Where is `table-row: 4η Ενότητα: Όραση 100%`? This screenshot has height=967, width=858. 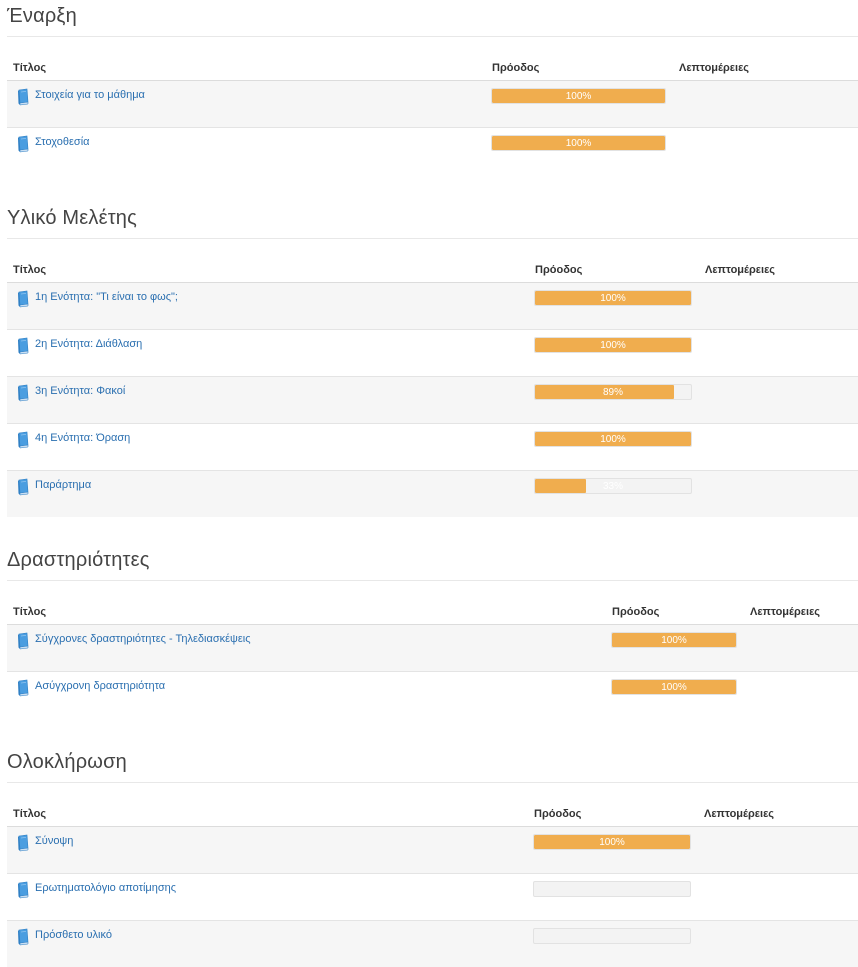 table-row: 4η Ενότητα: Όραση 100% is located at coordinates (432, 447).